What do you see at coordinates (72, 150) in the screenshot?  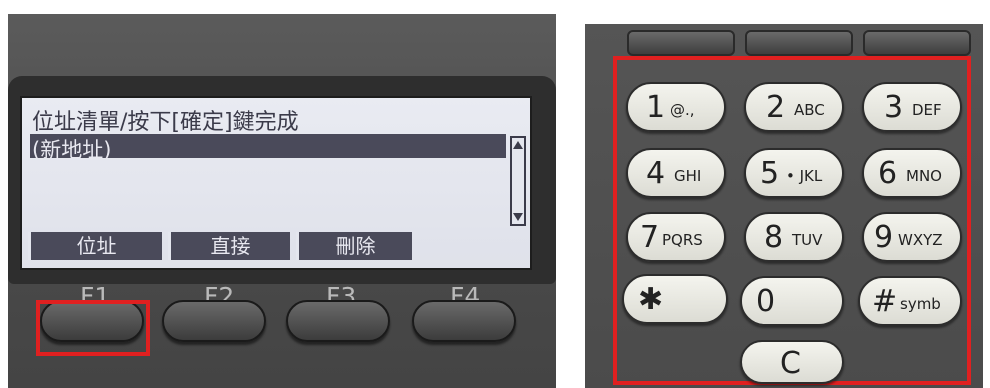 I see `address-list-item-label: (新地址)` at bounding box center [72, 150].